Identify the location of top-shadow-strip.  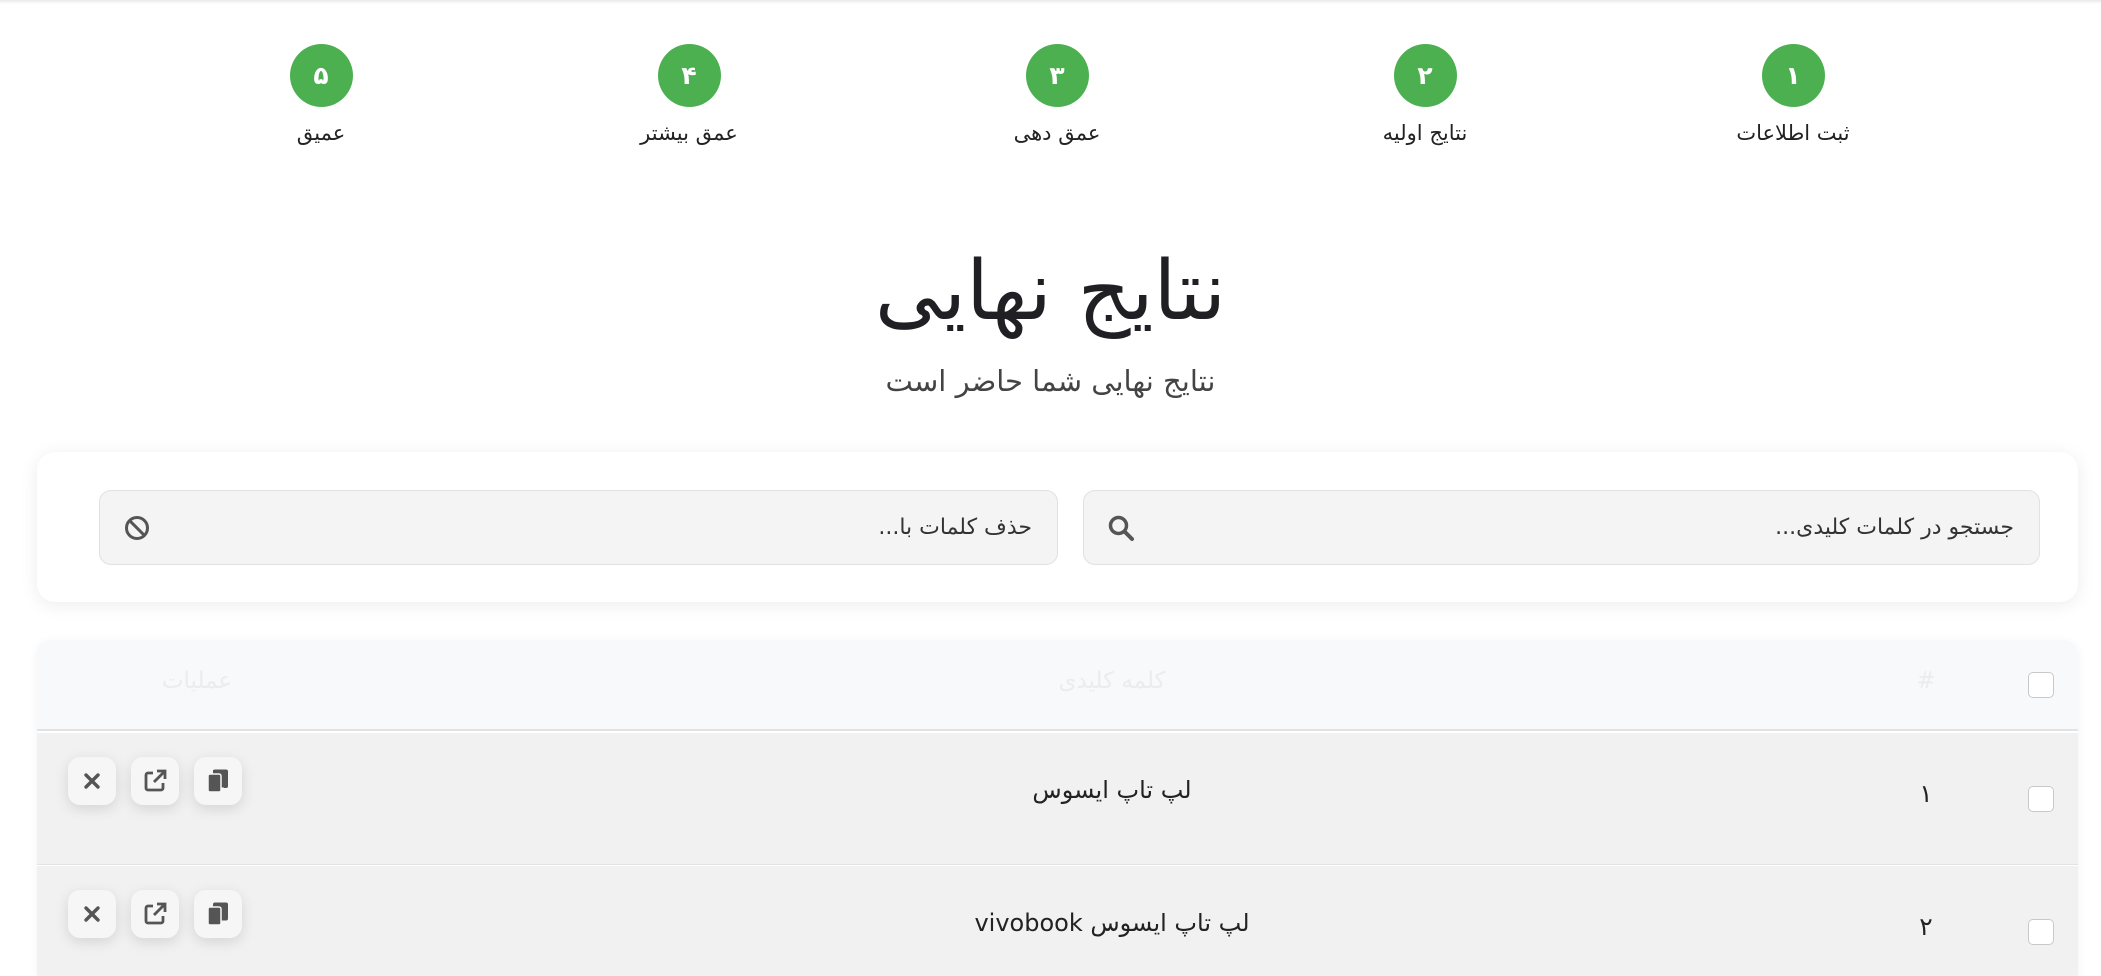
(1050, 2).